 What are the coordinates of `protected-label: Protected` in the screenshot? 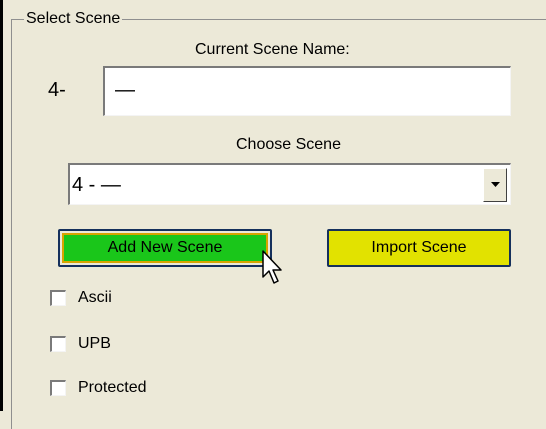 It's located at (112, 387).